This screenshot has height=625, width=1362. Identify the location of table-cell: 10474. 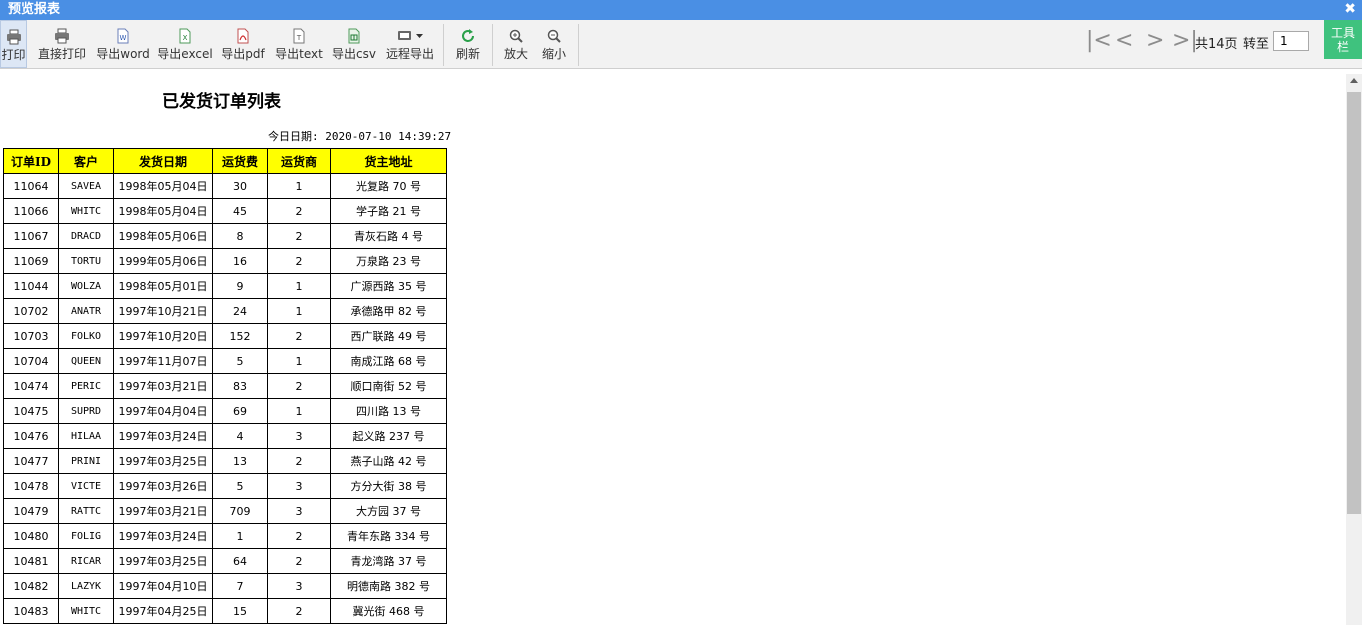
(31, 386).